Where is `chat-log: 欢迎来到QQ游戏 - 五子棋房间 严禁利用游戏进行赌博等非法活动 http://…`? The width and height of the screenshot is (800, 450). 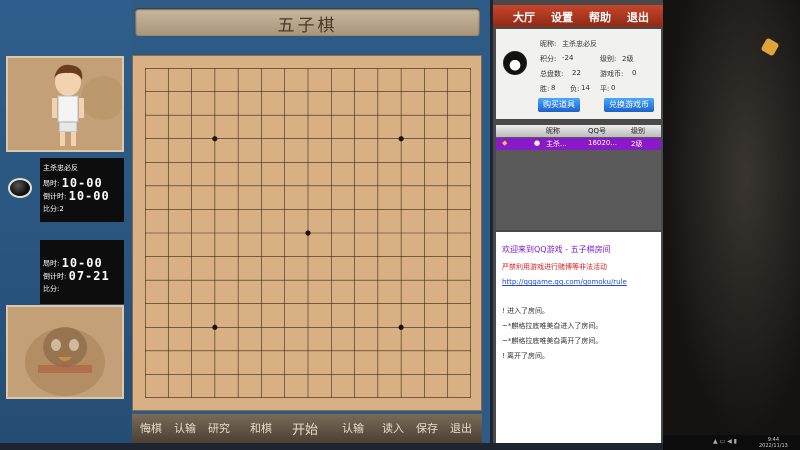
chat-log: 欢迎来到QQ游戏 - 五子棋房间 严禁利用游戏进行赌博等非法活动 http://… is located at coordinates (578, 337).